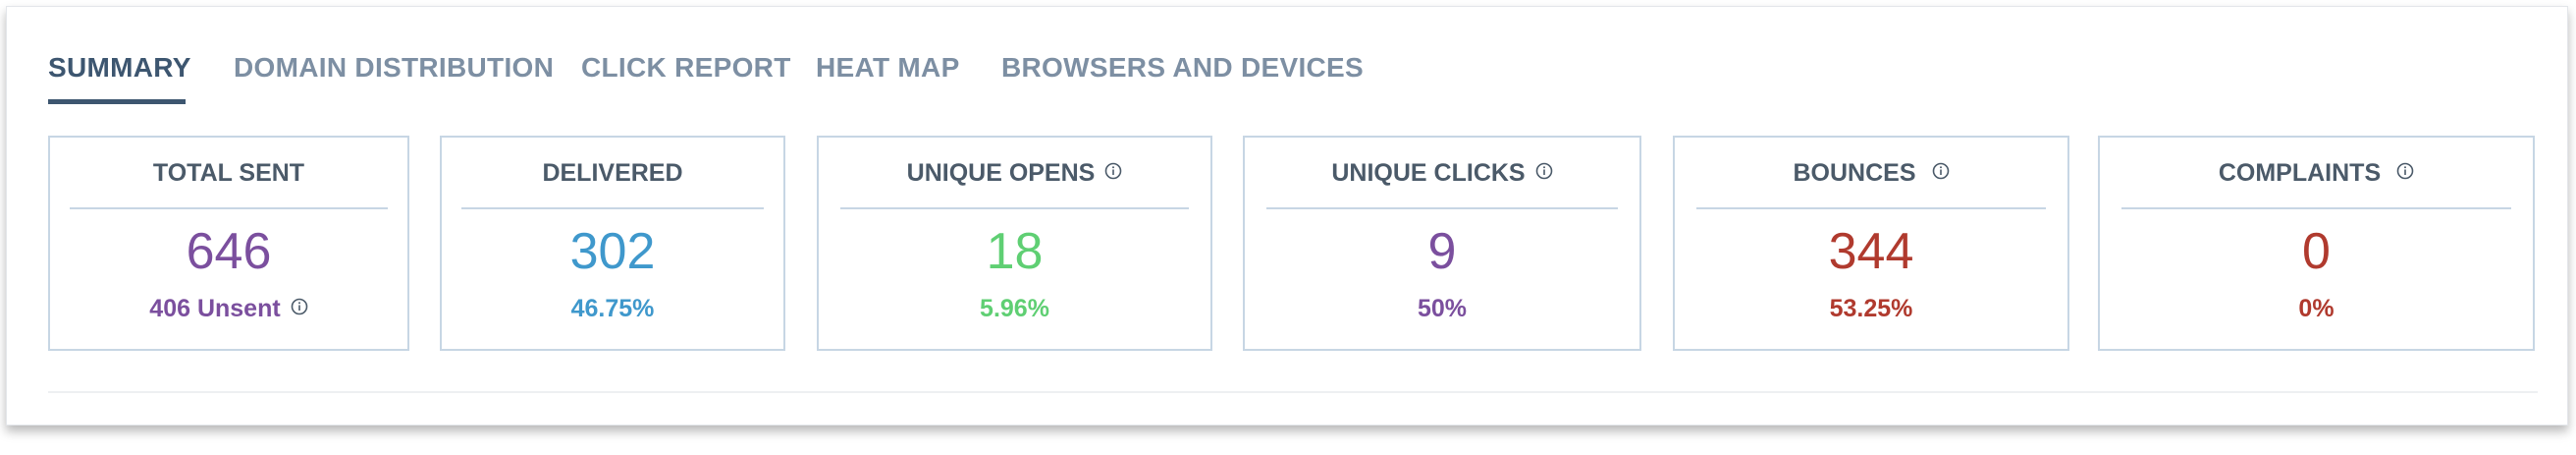  I want to click on card-subvalue: 46.75%, so click(612, 308).